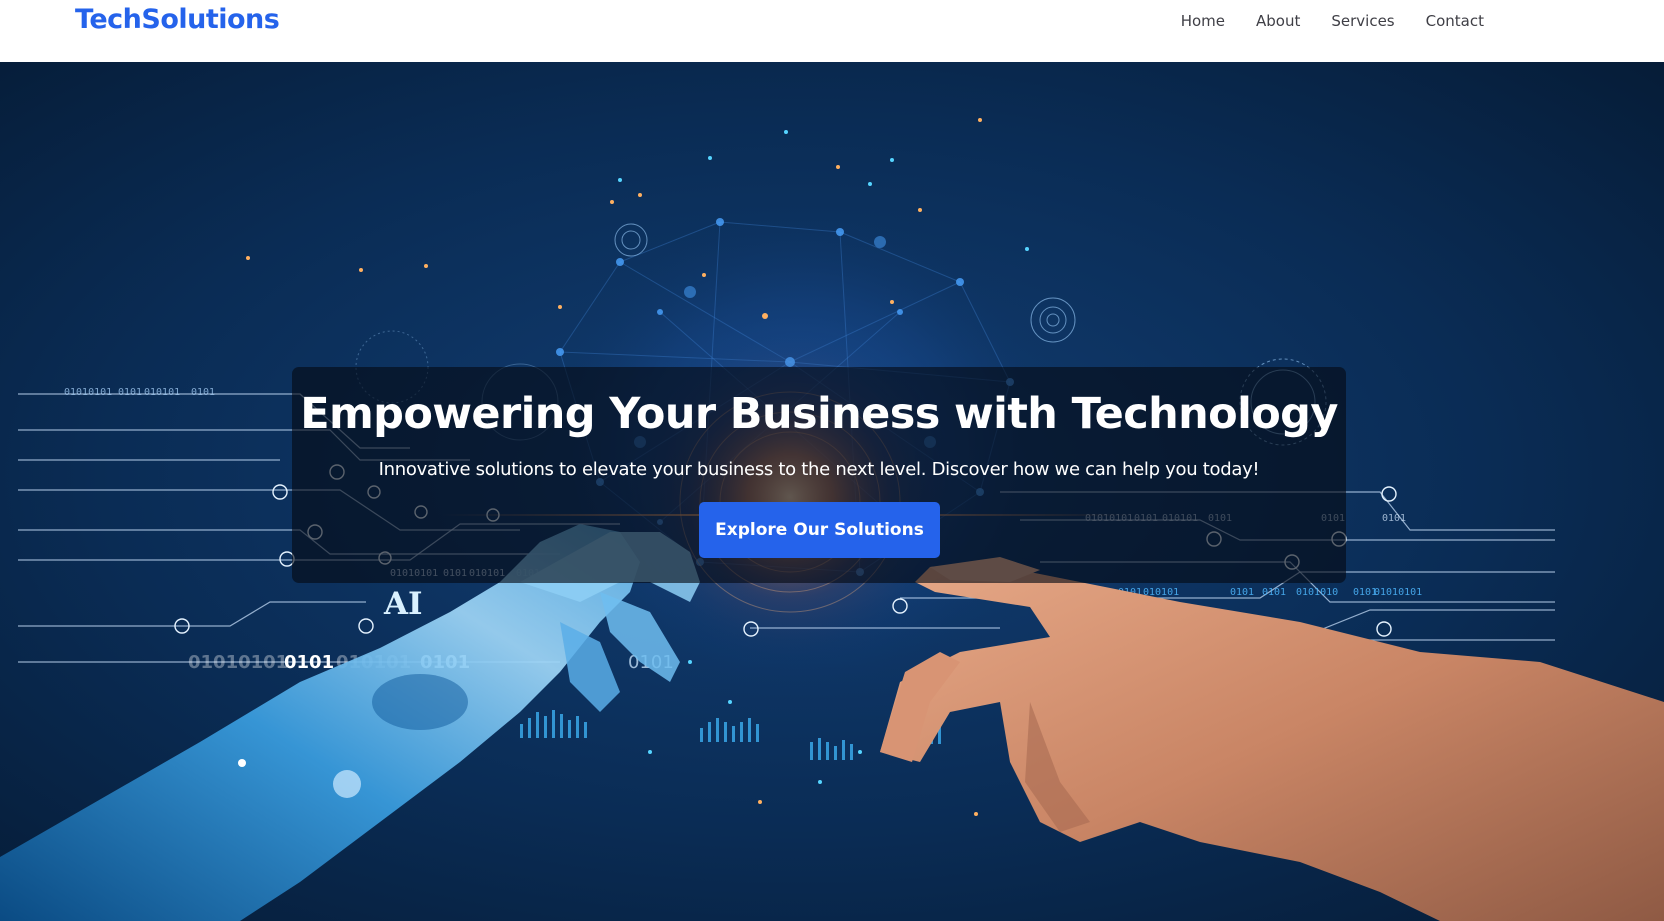 The width and height of the screenshot is (1664, 921). Describe the element at coordinates (203, 392) in the screenshot. I see `binary-top-left-3: 0101` at that location.